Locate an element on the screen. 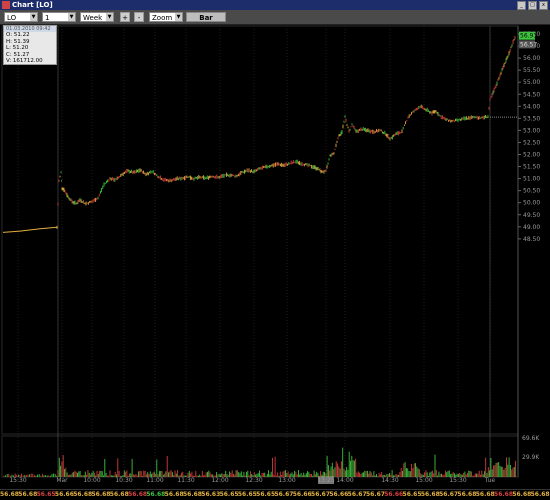  price-axis-label: 50.00 is located at coordinates (531, 203).